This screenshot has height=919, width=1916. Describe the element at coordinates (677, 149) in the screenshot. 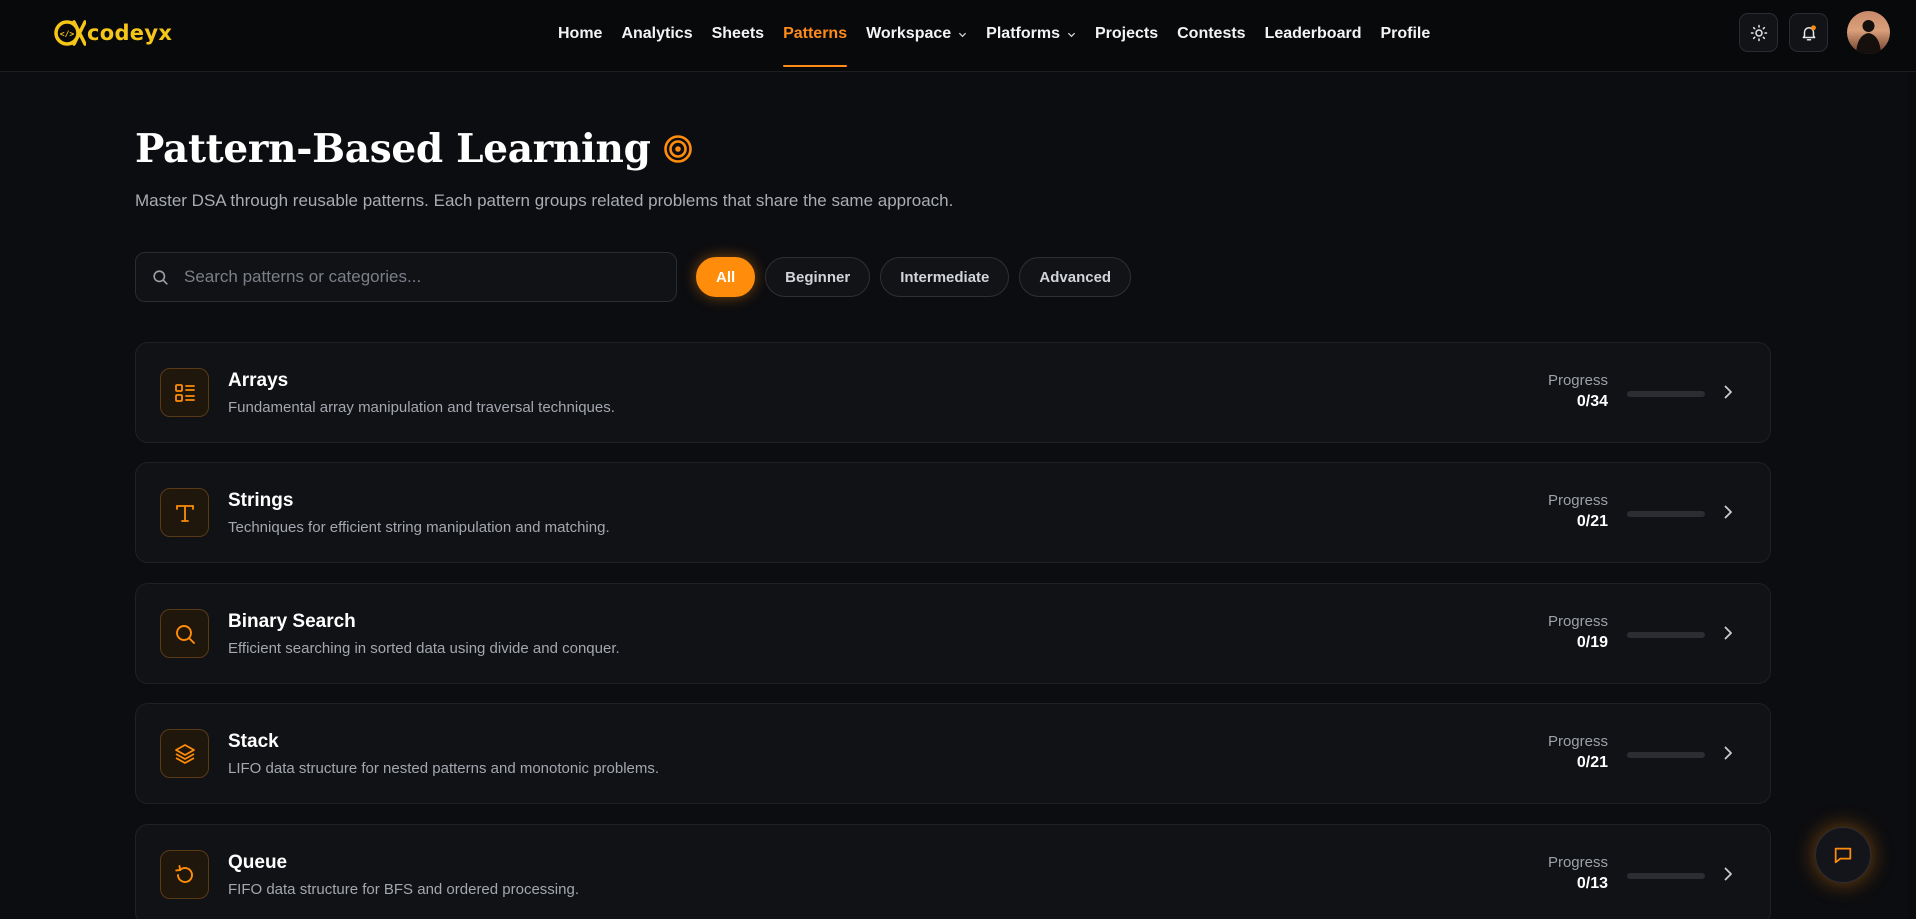

I see `target-icon` at that location.